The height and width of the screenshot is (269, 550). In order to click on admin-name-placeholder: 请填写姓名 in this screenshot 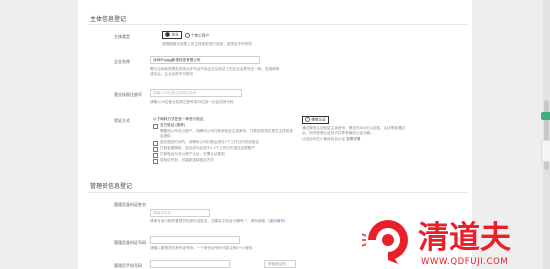, I will do `click(162, 213)`.